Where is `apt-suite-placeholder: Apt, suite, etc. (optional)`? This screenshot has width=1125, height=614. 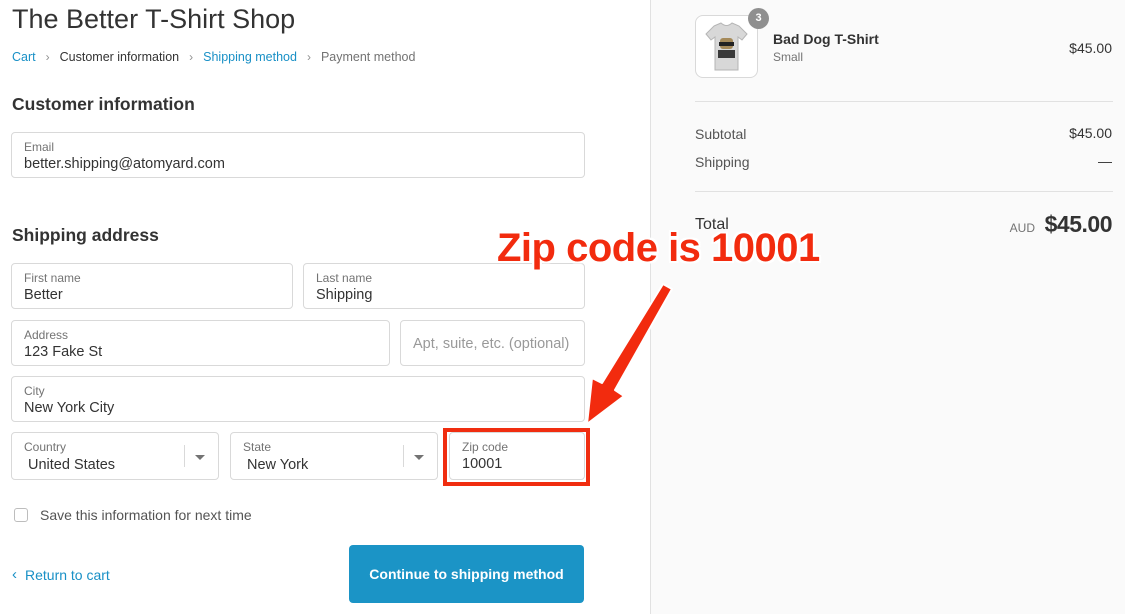 apt-suite-placeholder: Apt, suite, etc. (optional) is located at coordinates (491, 344).